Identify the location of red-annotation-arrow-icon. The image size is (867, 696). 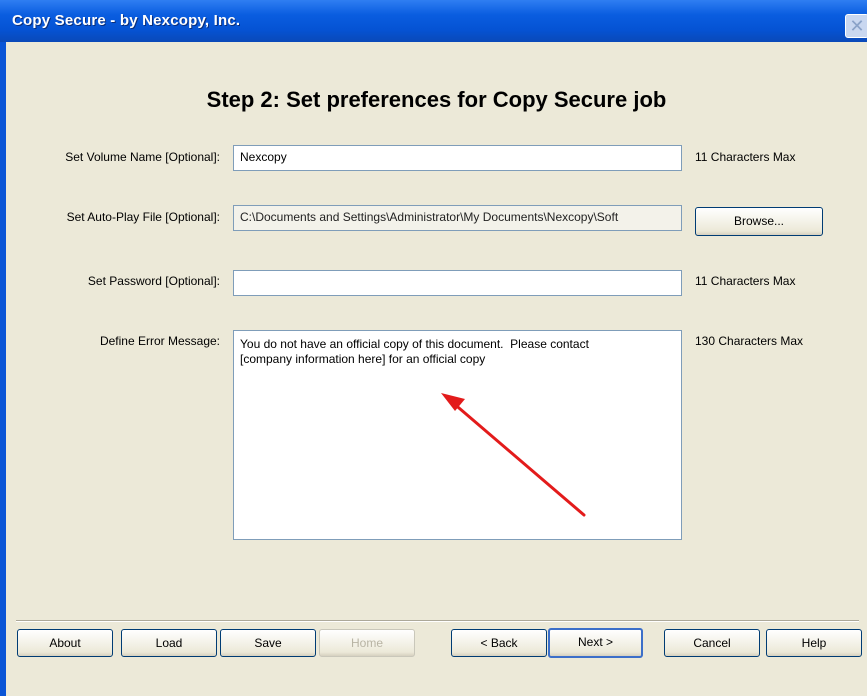
(513, 455).